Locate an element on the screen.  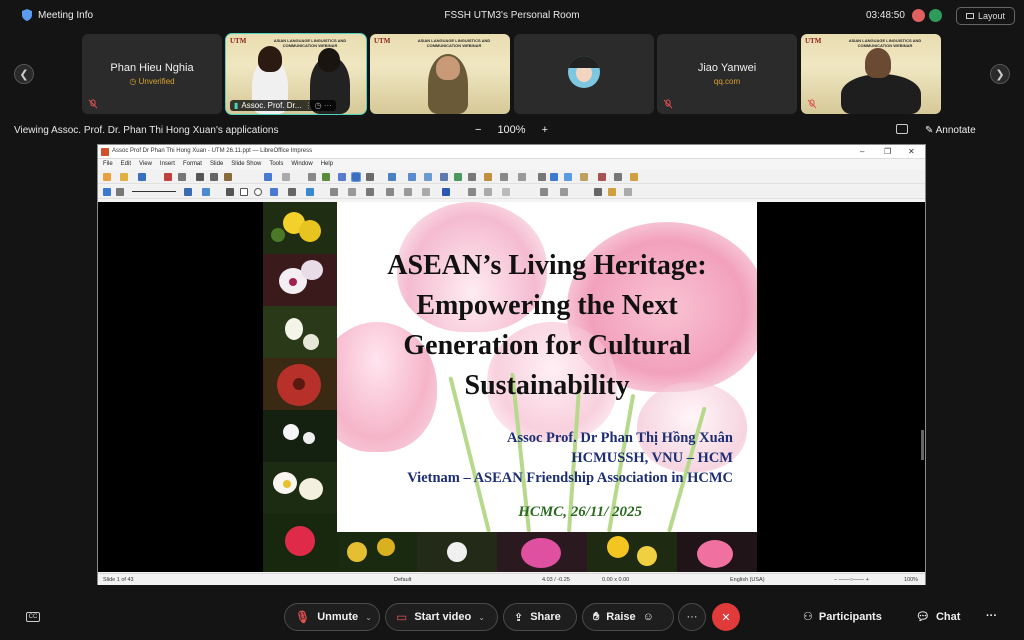
menu-window: Window is located at coordinates (301, 164).